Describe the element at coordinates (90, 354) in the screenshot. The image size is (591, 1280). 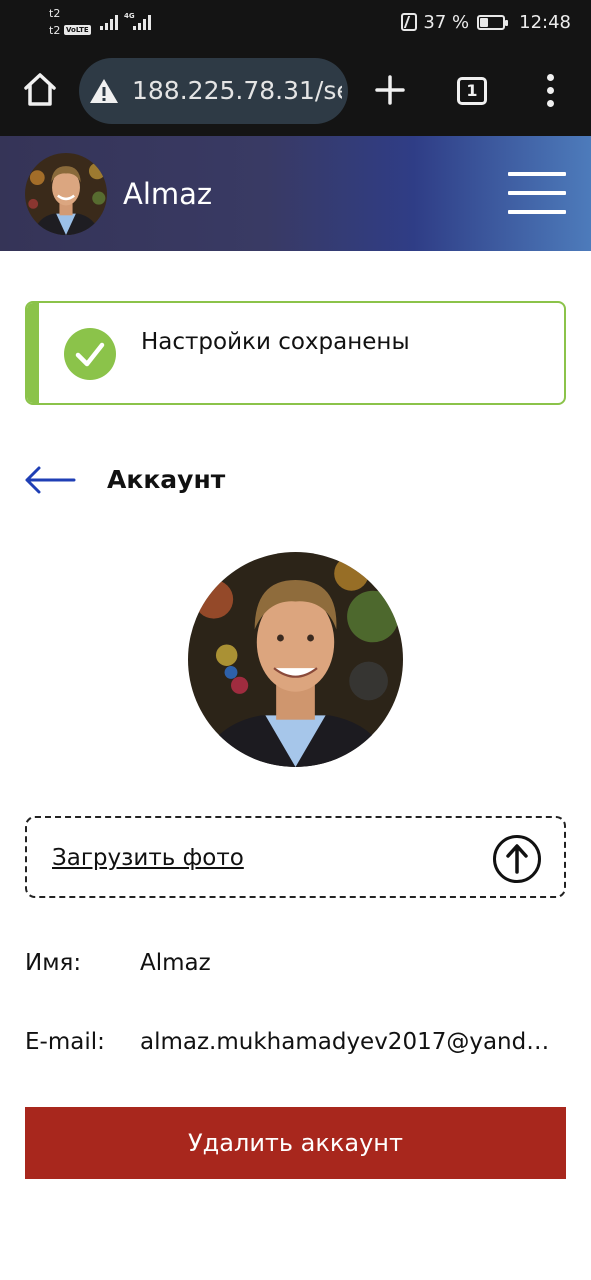
I see `check-circle-icon` at that location.